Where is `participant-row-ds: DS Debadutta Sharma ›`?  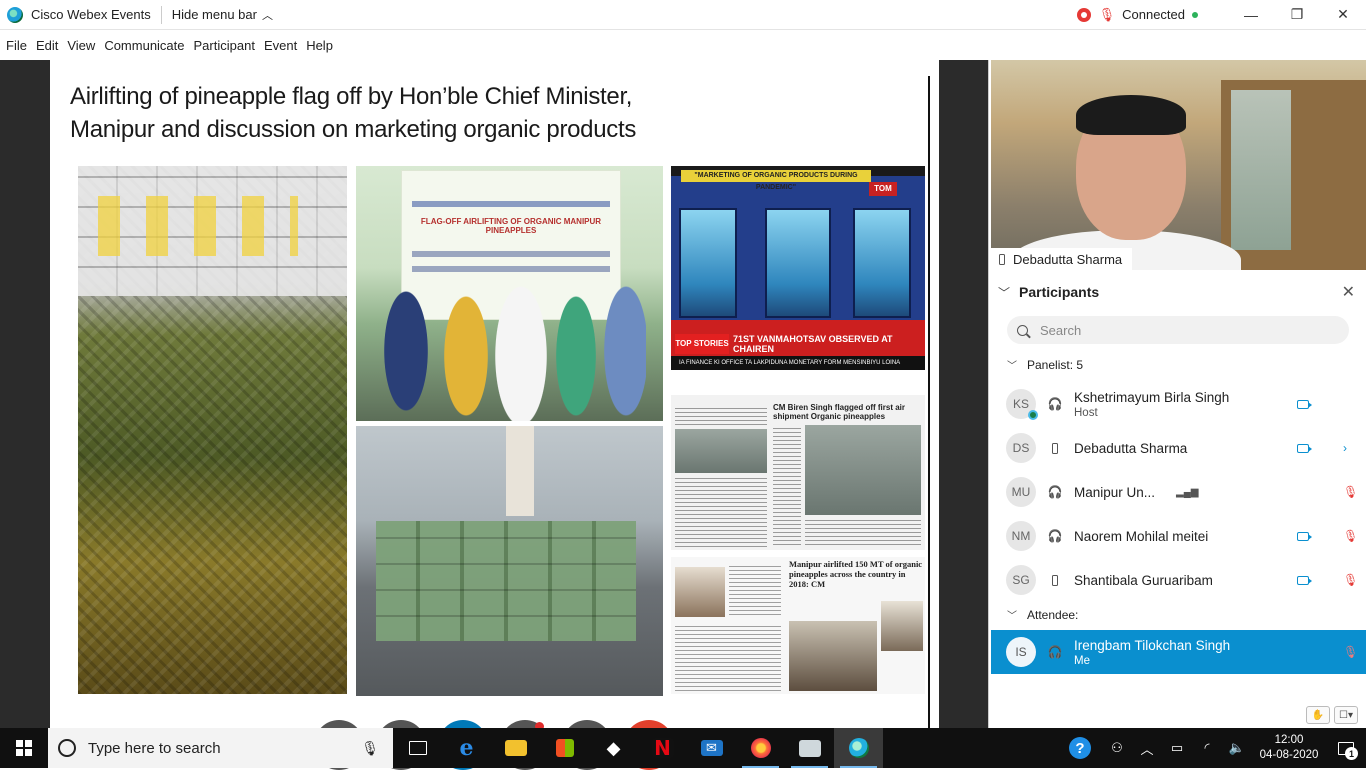
participant-row-ds: DS Debadutta Sharma › is located at coordinates (1178, 448).